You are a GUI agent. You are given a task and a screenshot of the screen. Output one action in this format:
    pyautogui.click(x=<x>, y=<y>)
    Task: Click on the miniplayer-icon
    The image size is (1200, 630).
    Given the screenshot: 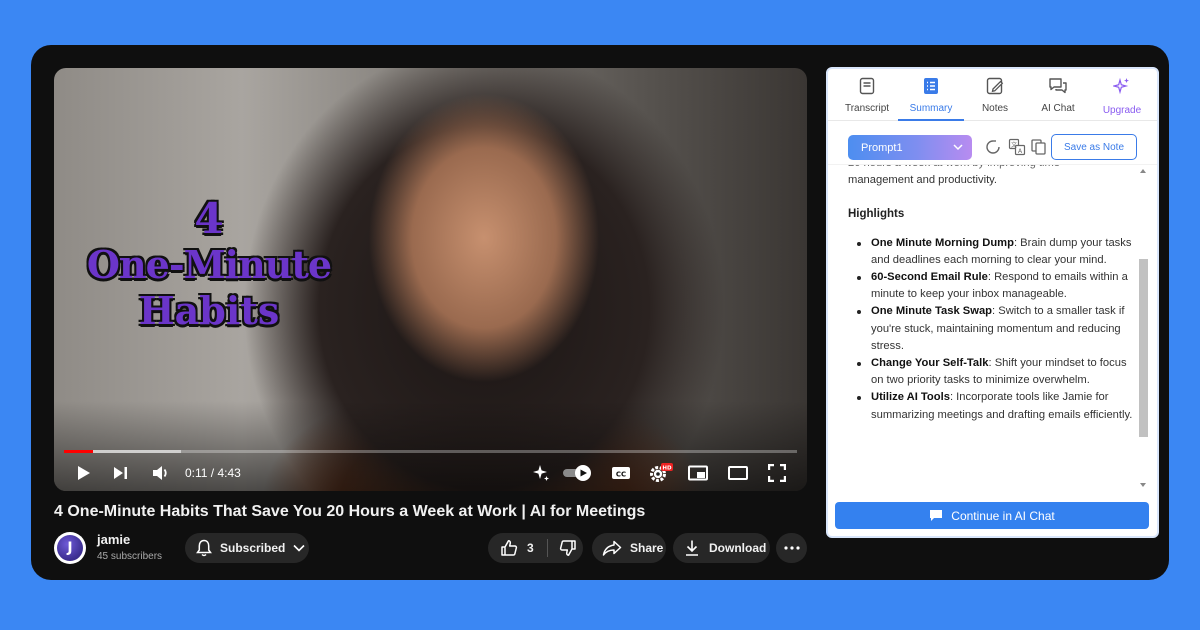 What is the action you would take?
    pyautogui.click(x=698, y=473)
    